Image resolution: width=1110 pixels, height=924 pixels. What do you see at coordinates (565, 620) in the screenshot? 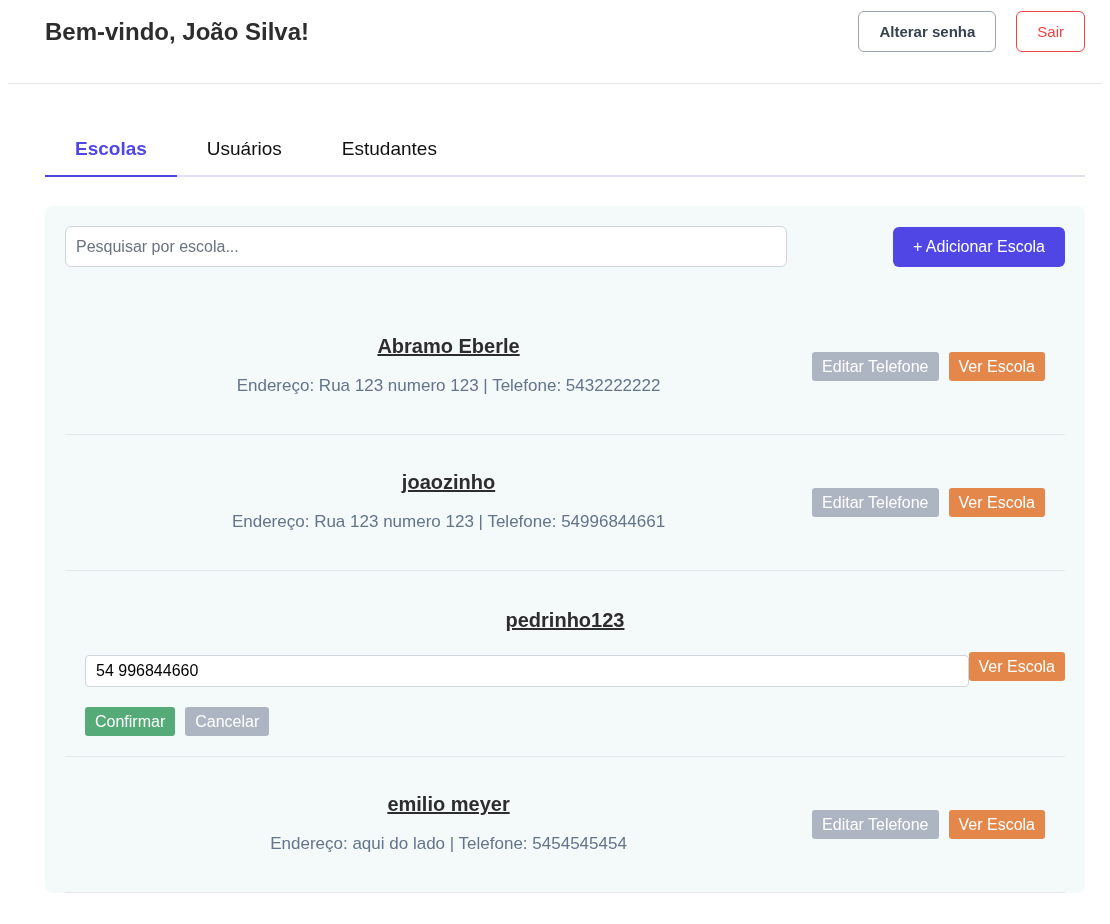
I see `school-name-link: pedrinho123` at bounding box center [565, 620].